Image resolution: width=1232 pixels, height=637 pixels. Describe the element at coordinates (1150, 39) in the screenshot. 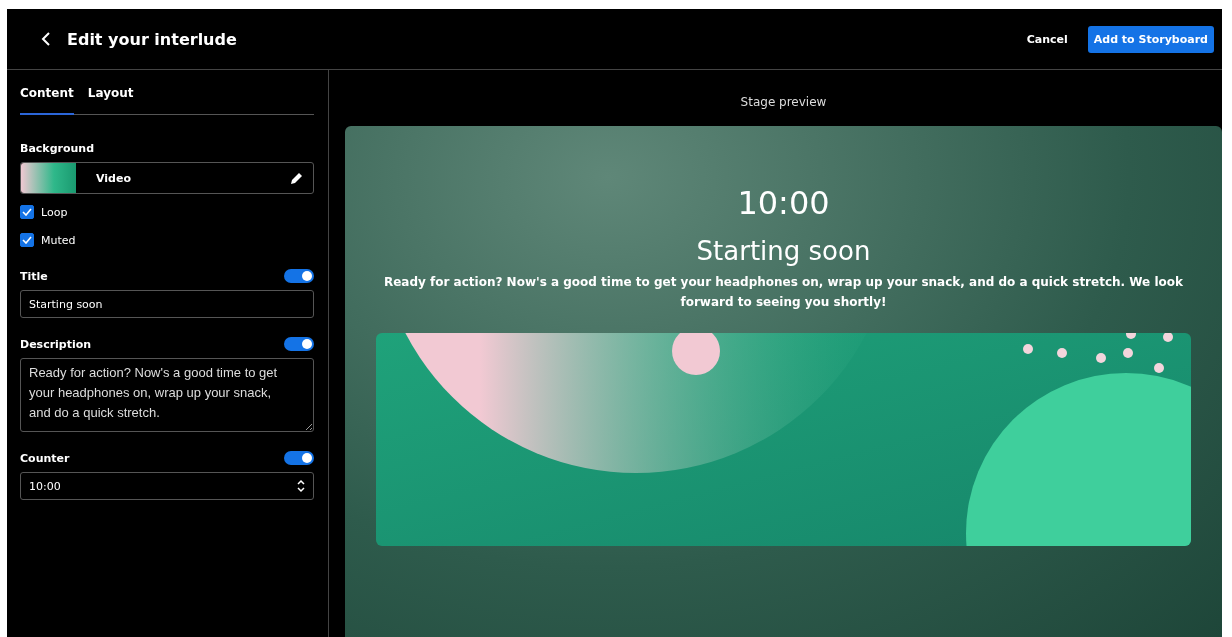

I see `add-button: Add to Storyboard` at that location.